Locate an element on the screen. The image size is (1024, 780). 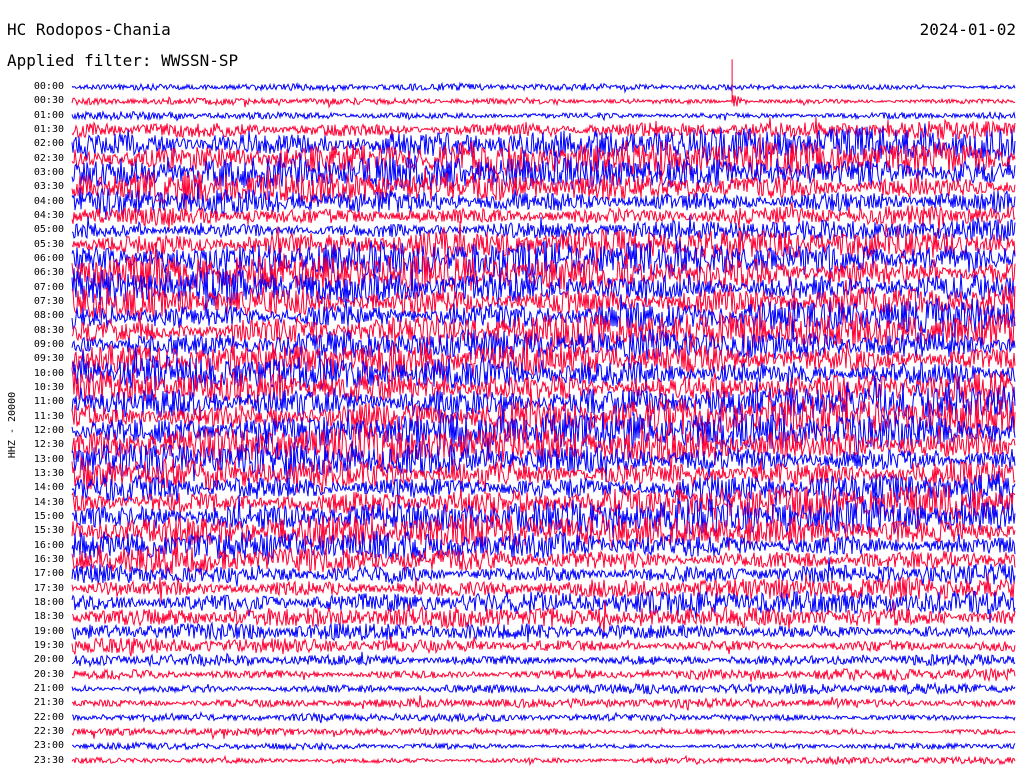
time-label: 03:30 is located at coordinates (48, 187).